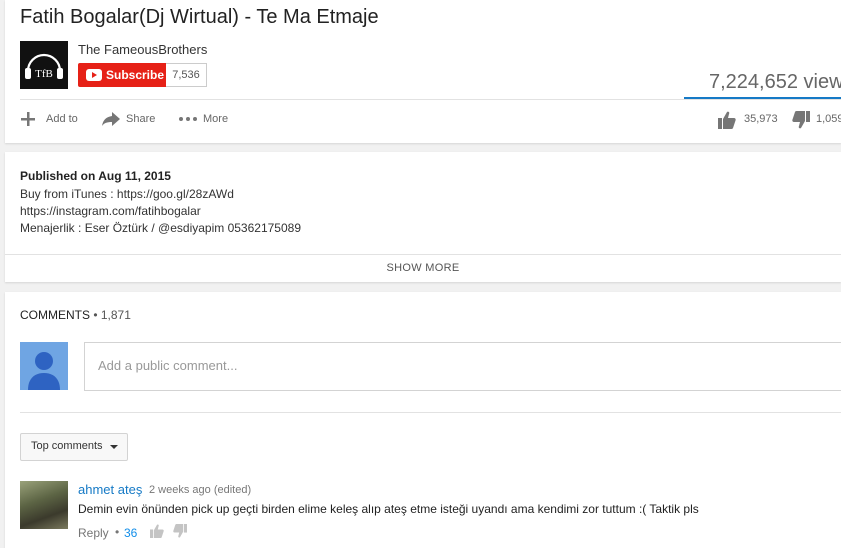 The image size is (841, 548). Describe the element at coordinates (93, 533) in the screenshot. I see `reply-button: Reply` at that location.